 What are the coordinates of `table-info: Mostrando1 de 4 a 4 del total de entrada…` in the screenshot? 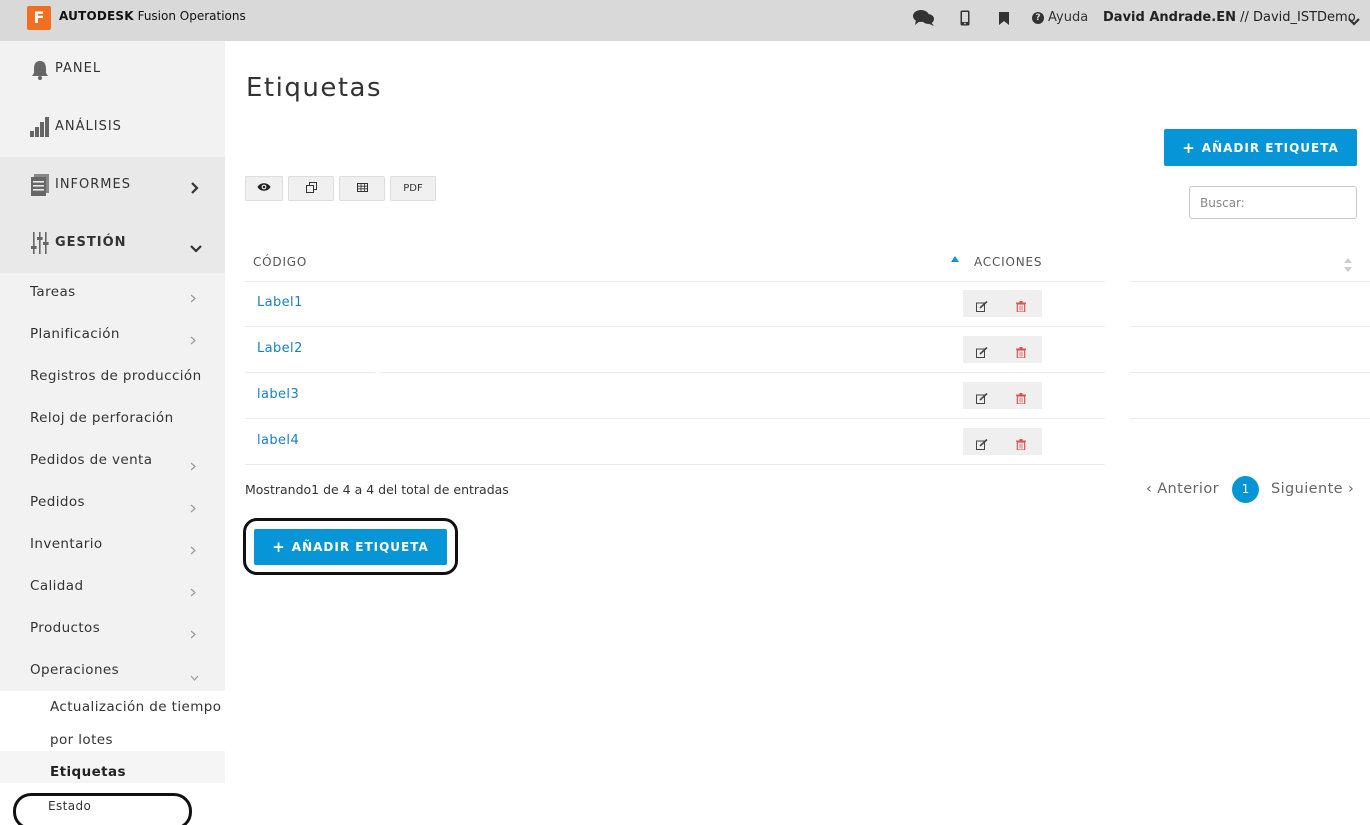 It's located at (377, 489).